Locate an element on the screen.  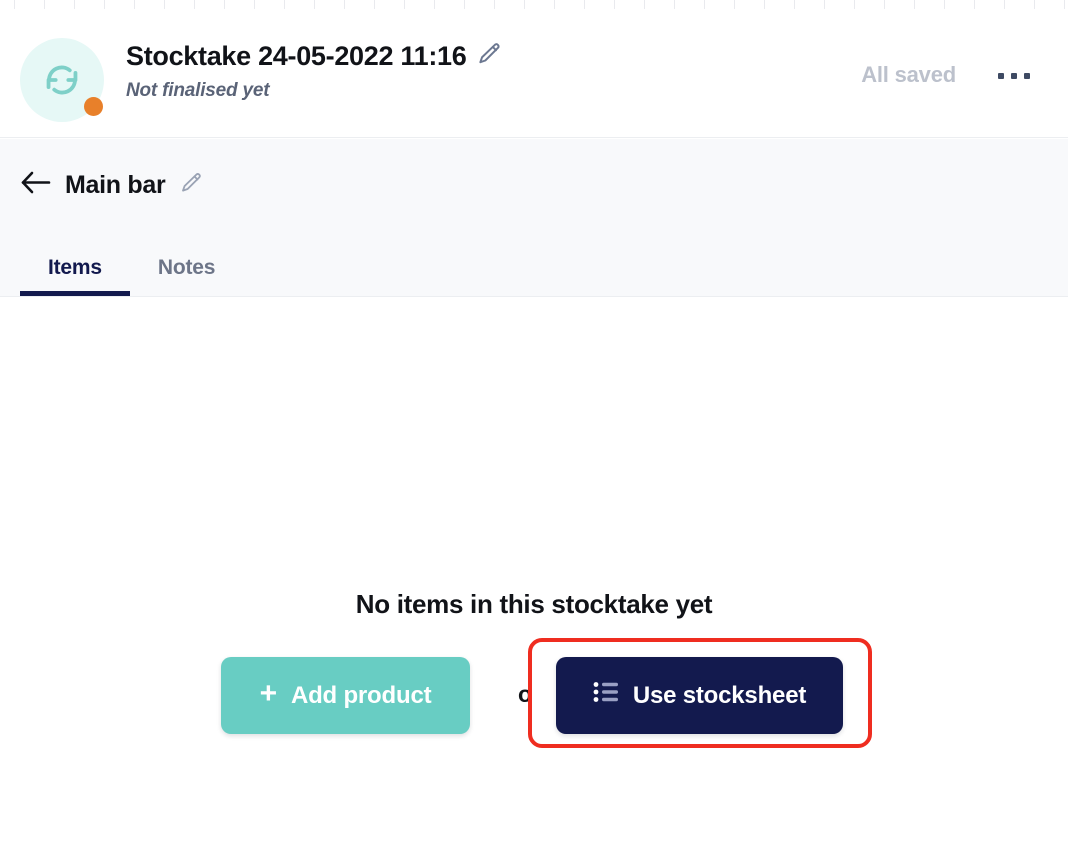
list-icon is located at coordinates (606, 695).